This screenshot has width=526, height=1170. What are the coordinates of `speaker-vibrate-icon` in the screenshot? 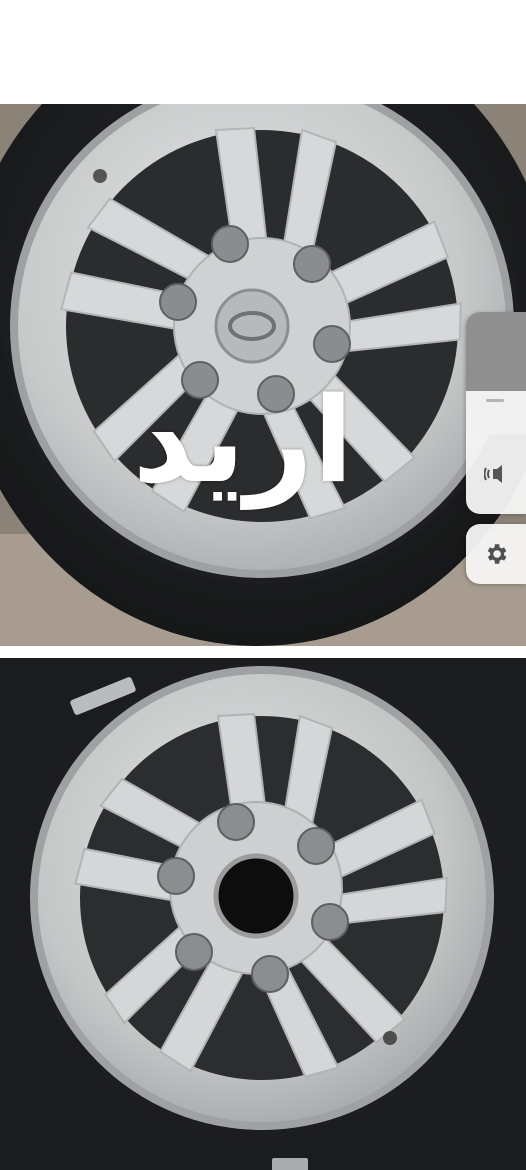 It's located at (493, 474).